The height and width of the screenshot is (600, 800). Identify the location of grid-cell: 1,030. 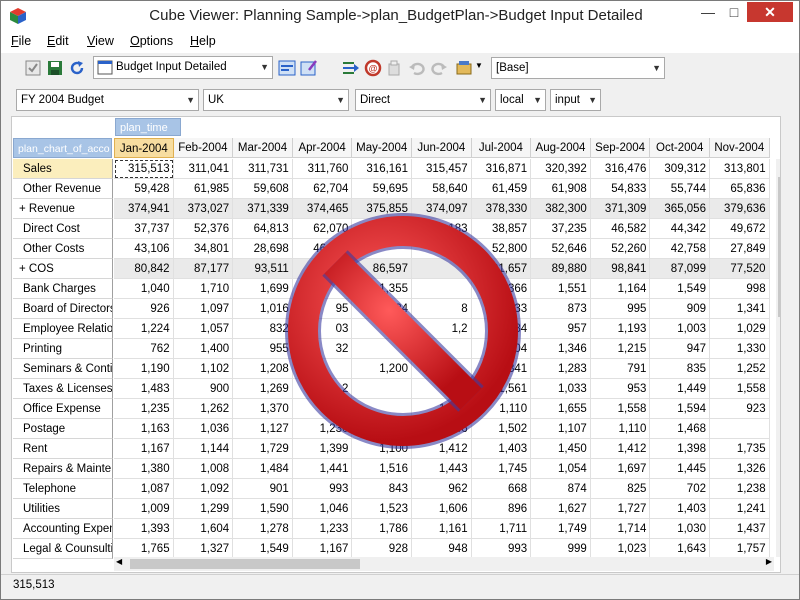
(680, 529).